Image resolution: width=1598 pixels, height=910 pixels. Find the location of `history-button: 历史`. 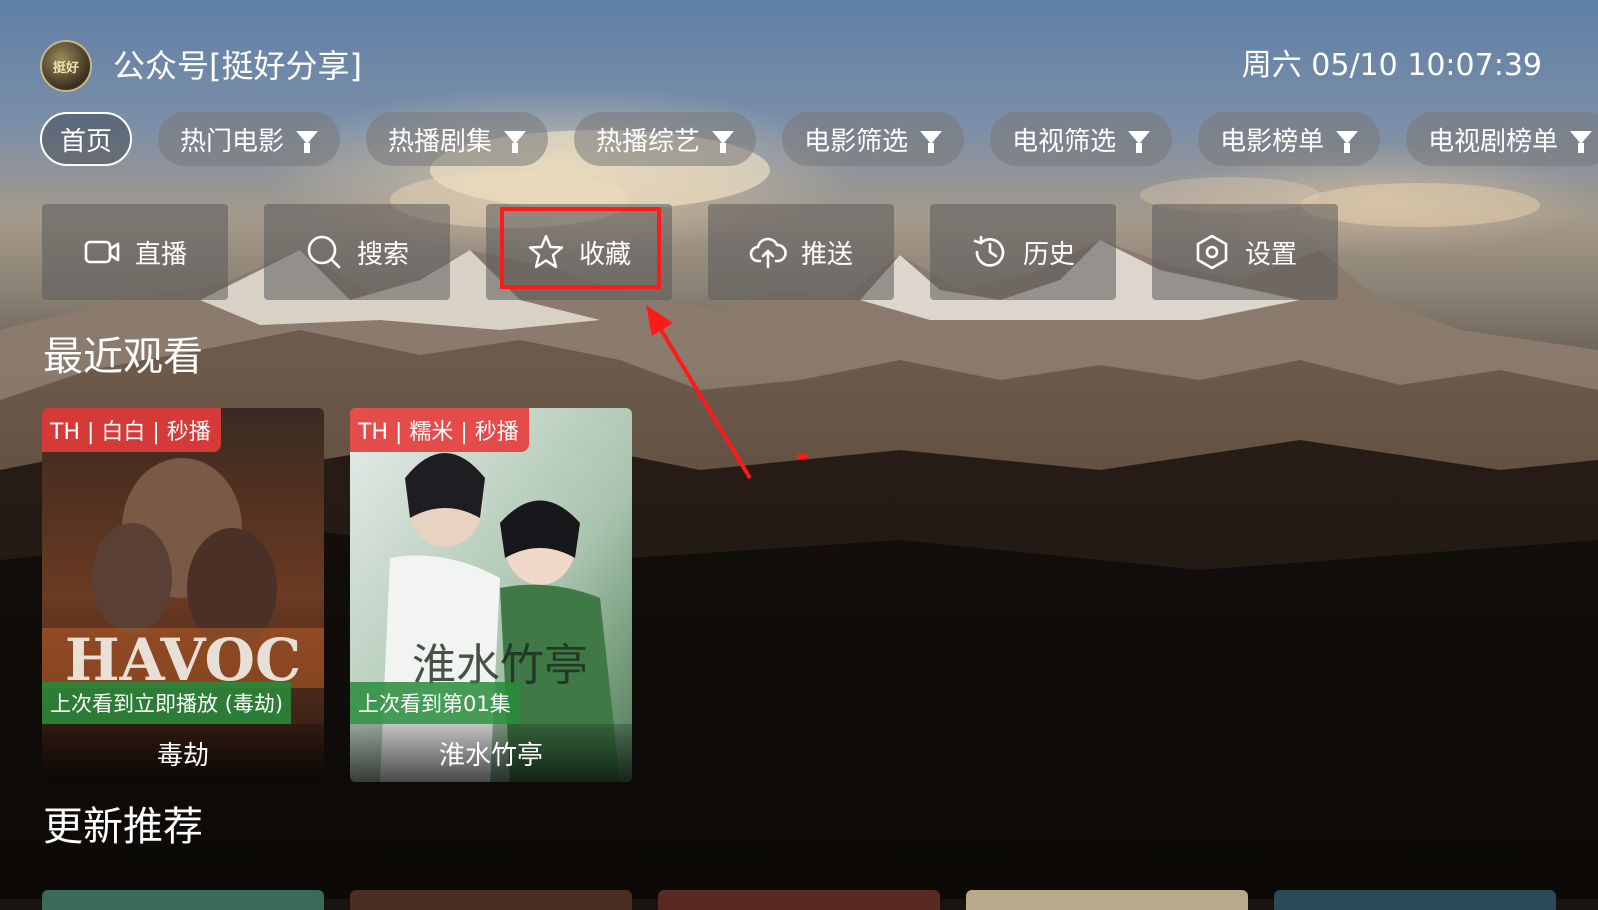

history-button: 历史 is located at coordinates (1023, 252).